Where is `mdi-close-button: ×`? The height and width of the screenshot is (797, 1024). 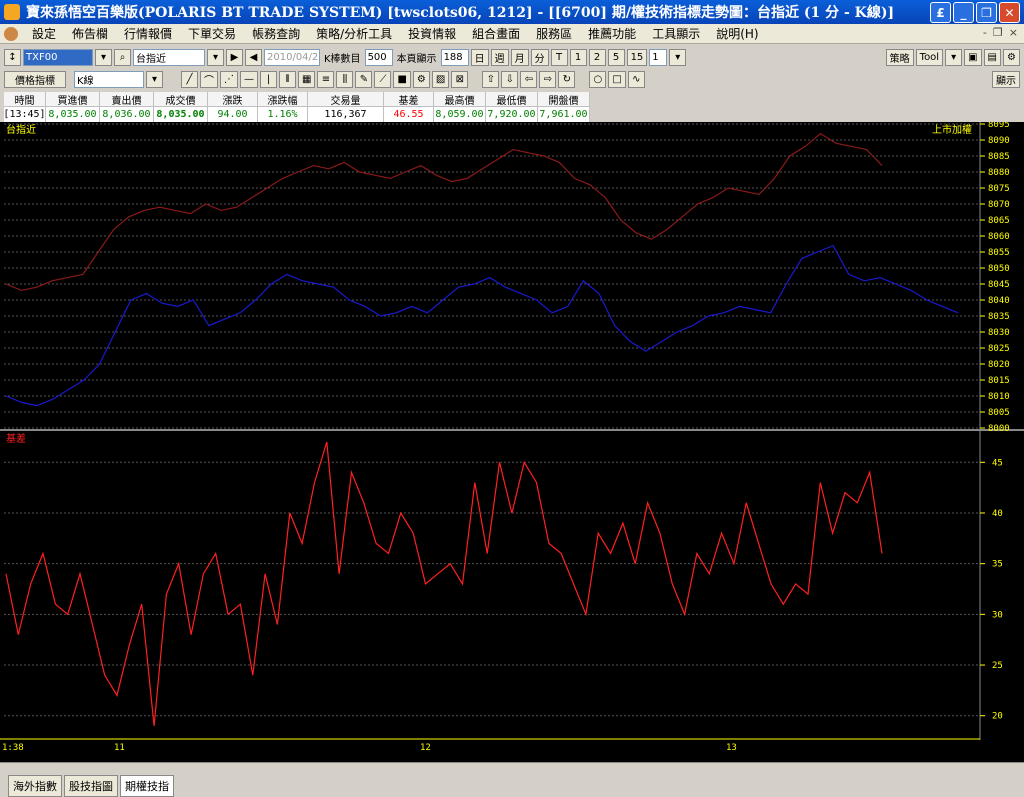
mdi-close-button: × is located at coordinates (1013, 32).